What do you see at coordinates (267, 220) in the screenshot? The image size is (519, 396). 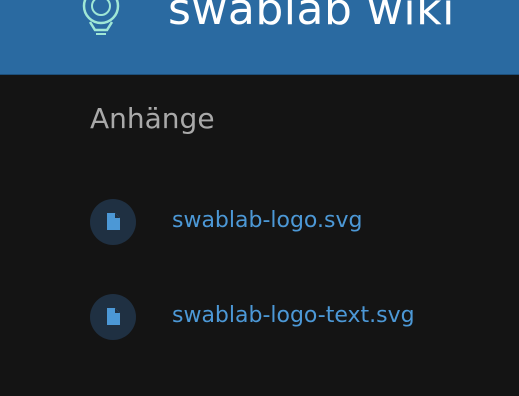 I see `attachment-filename: swablab-logo.svg` at bounding box center [267, 220].